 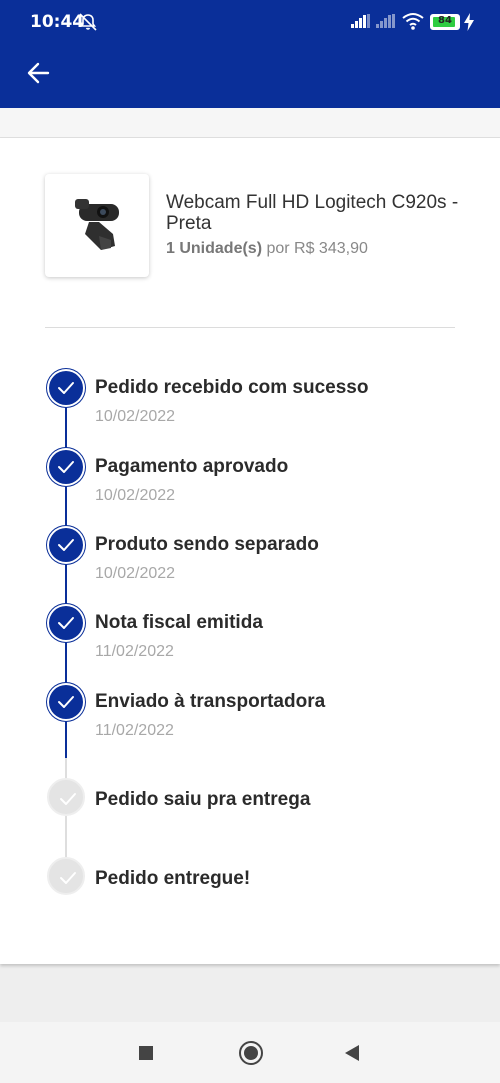 I want to click on wifi-icon, so click(x=413, y=21).